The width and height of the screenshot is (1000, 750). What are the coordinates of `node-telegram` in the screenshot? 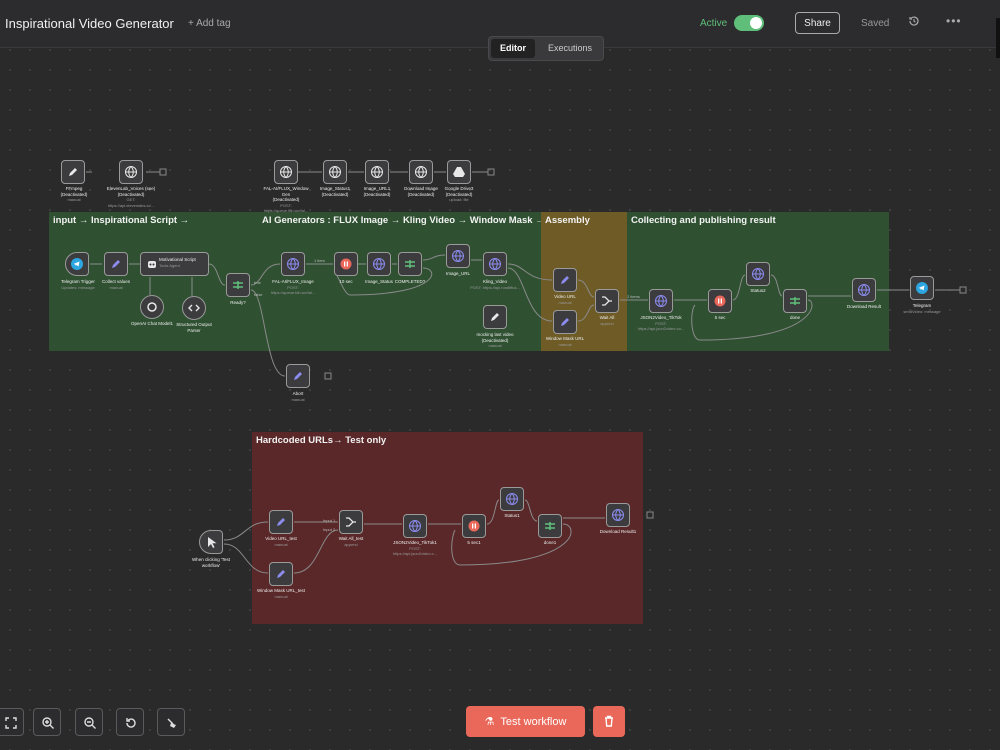 It's located at (922, 288).